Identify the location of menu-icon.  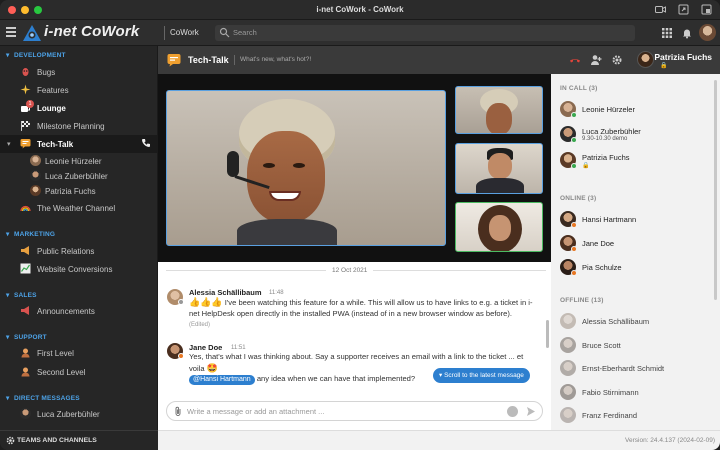
(11, 33).